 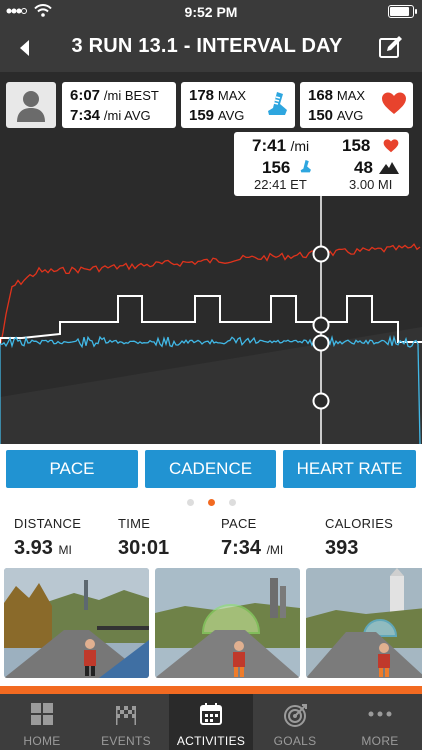 What do you see at coordinates (389, 168) in the screenshot?
I see `tooltip-mountain-icon` at bounding box center [389, 168].